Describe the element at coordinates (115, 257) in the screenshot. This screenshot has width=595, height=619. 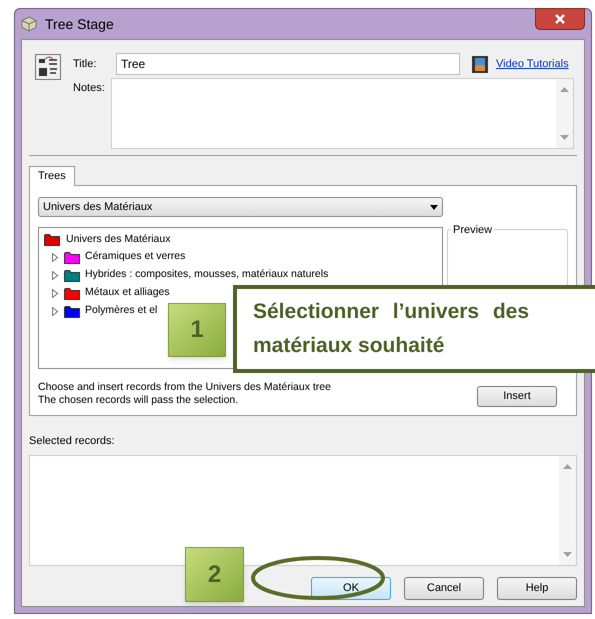
I see `tree-item: Céramiques et verres` at that location.